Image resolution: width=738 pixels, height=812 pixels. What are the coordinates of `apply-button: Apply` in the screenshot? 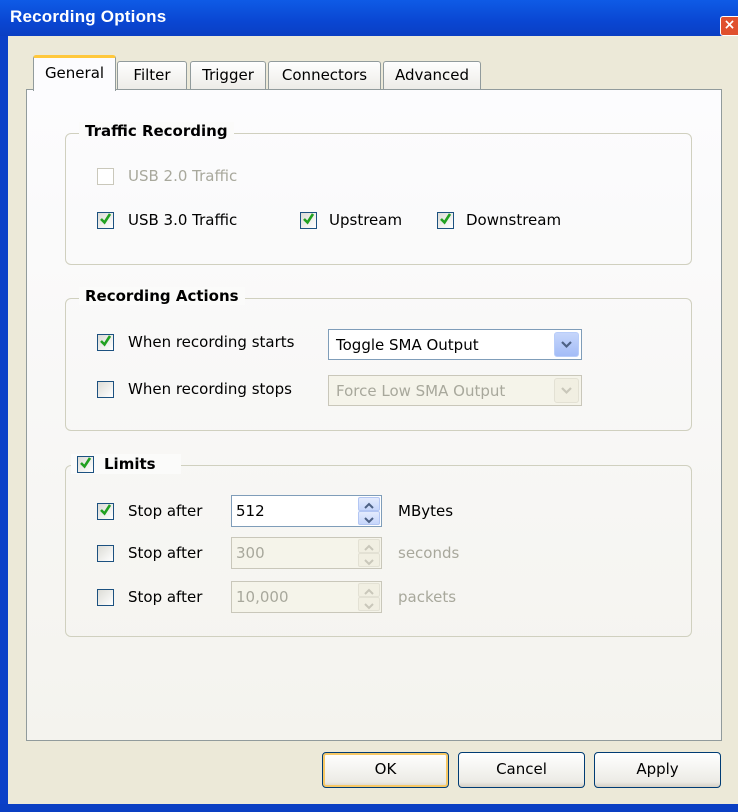 It's located at (657, 770).